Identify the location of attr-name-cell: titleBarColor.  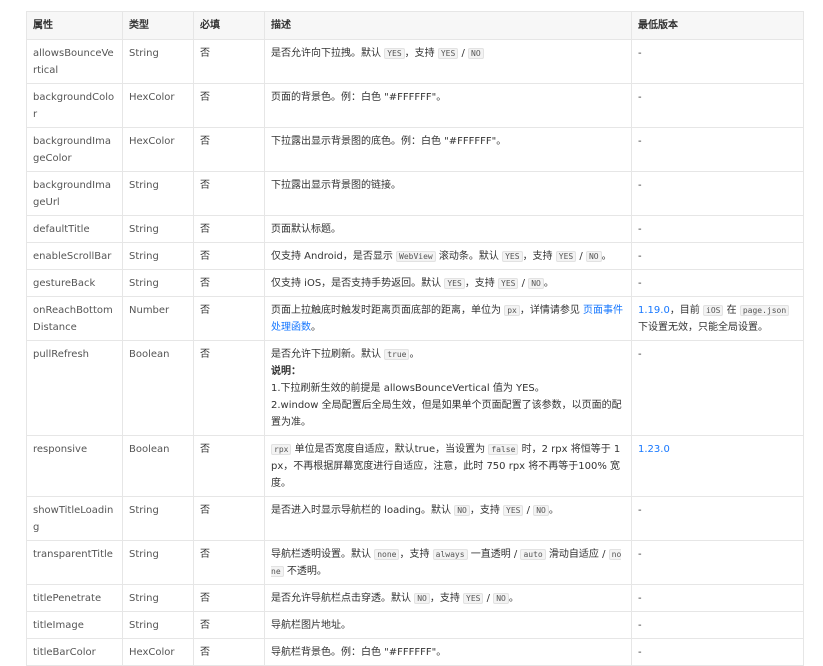
(74, 652).